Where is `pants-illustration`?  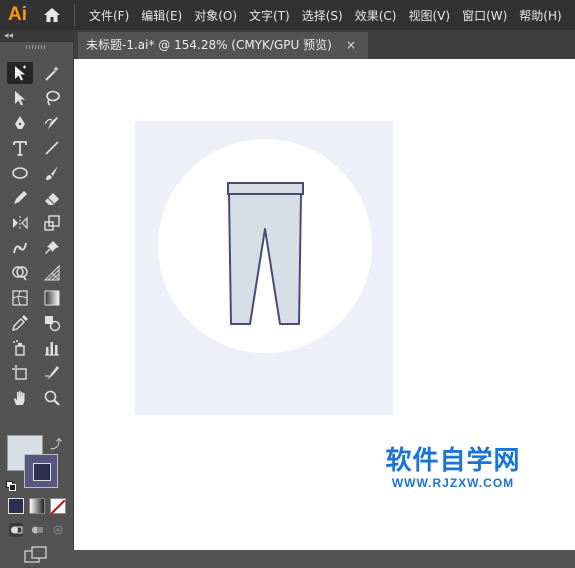 pants-illustration is located at coordinates (265, 256).